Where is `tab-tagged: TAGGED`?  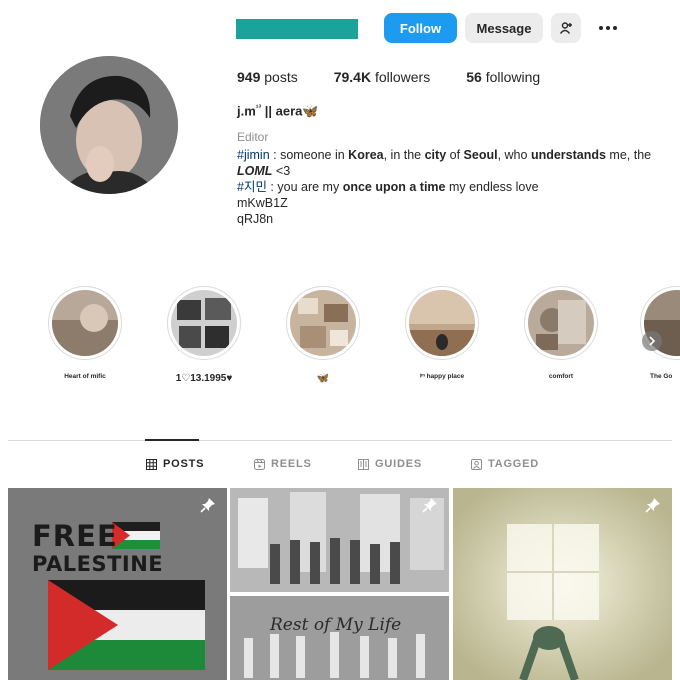 tab-tagged: TAGGED is located at coordinates (505, 464).